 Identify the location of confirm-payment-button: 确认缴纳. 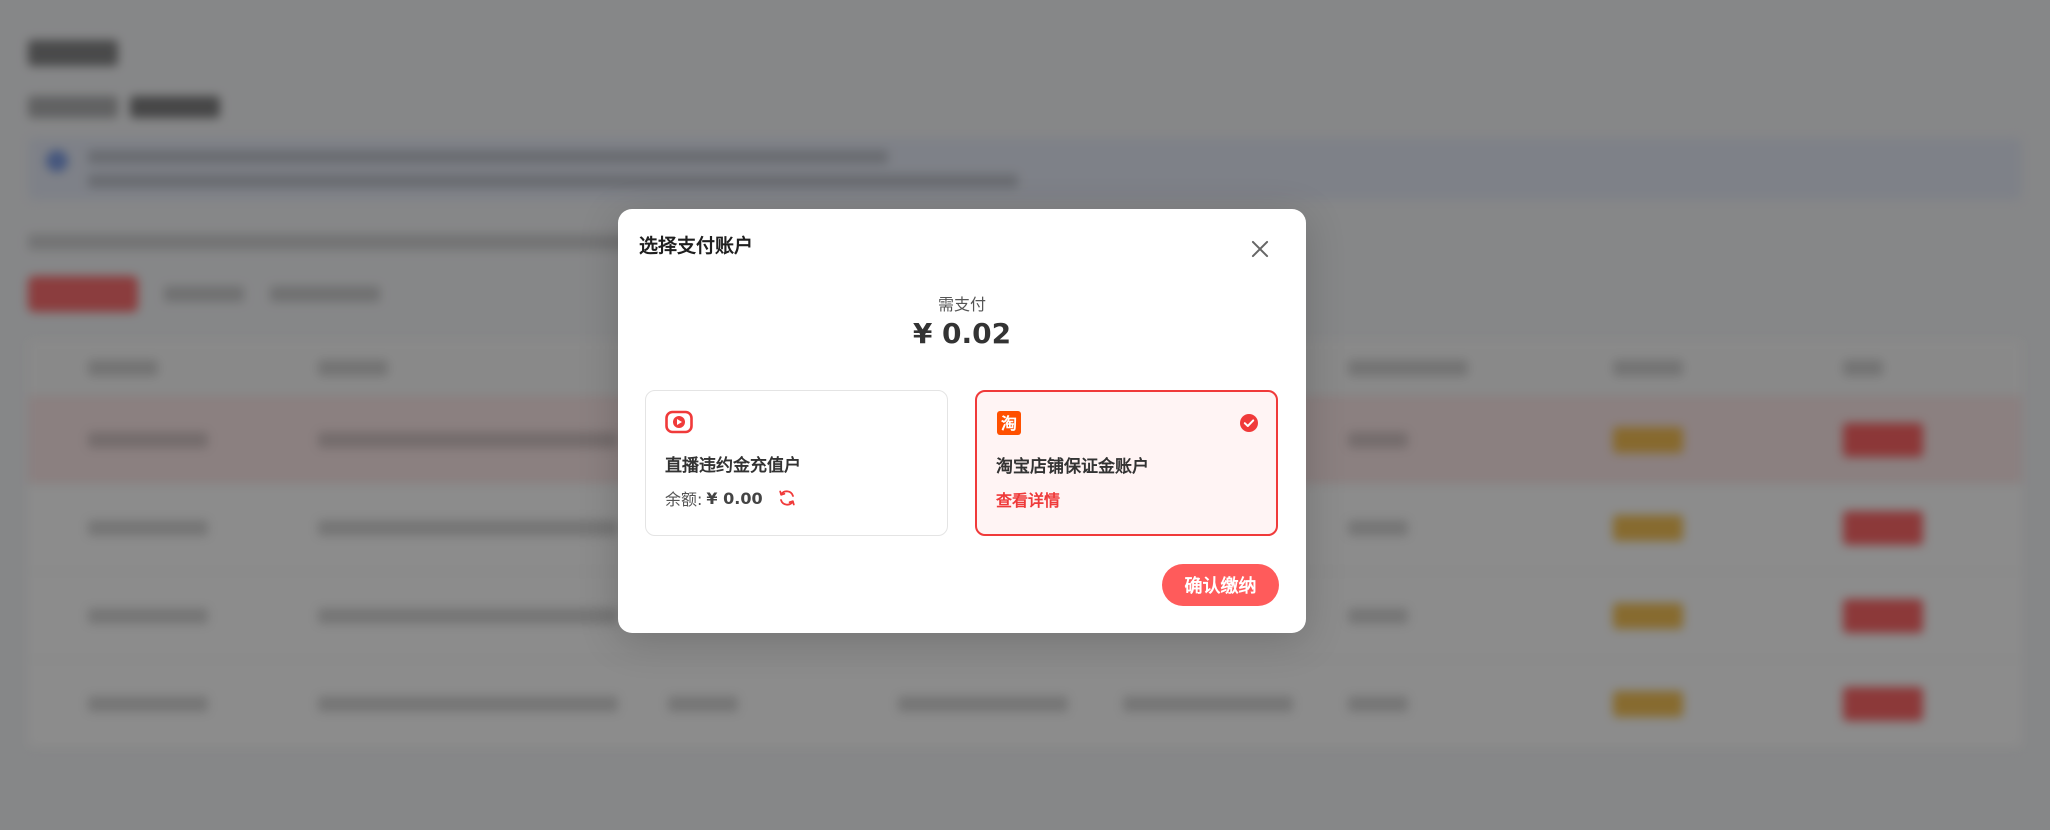
(1220, 585).